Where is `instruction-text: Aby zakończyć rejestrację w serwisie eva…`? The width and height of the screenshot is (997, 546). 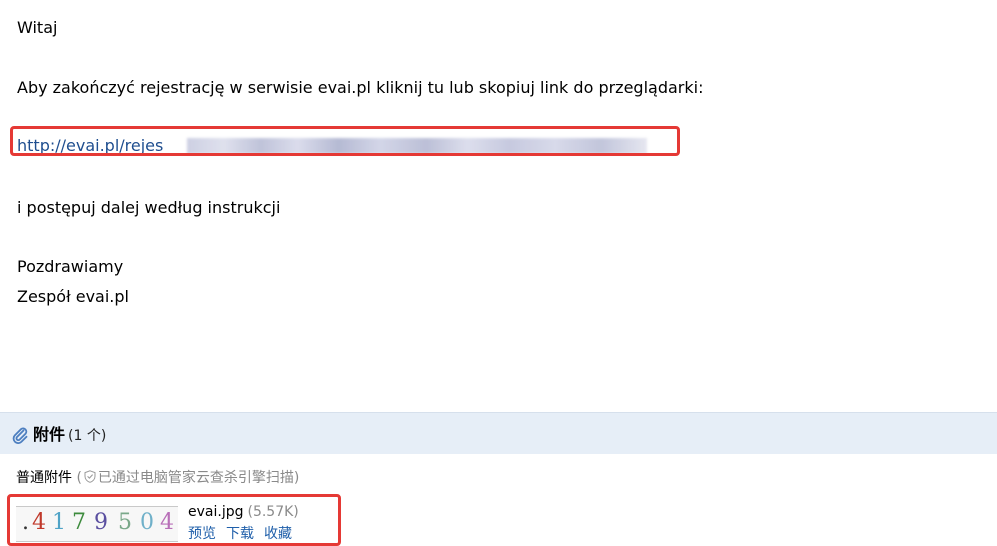
instruction-text: Aby zakończyć rejestrację w serwisie eva… is located at coordinates (360, 87).